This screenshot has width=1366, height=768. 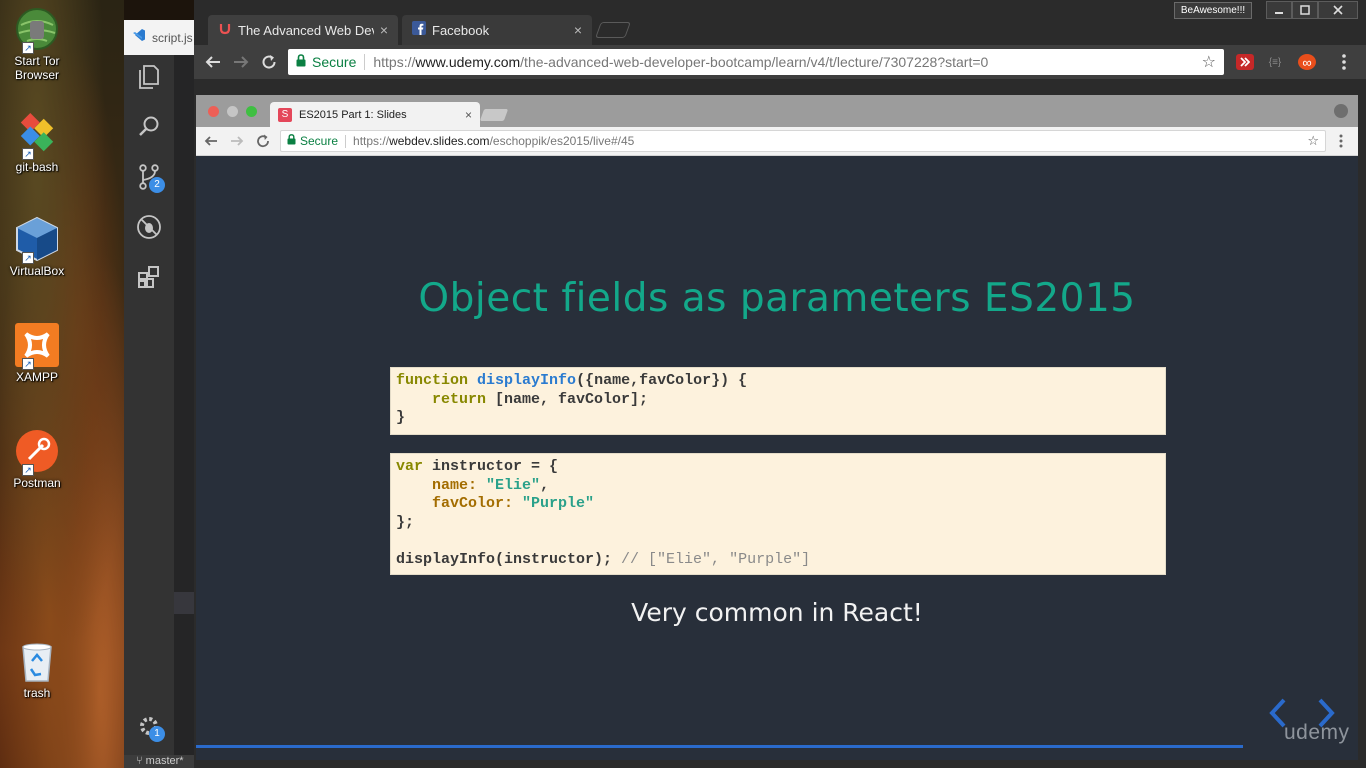 I want to click on slide-progress-bar, so click(x=719, y=746).